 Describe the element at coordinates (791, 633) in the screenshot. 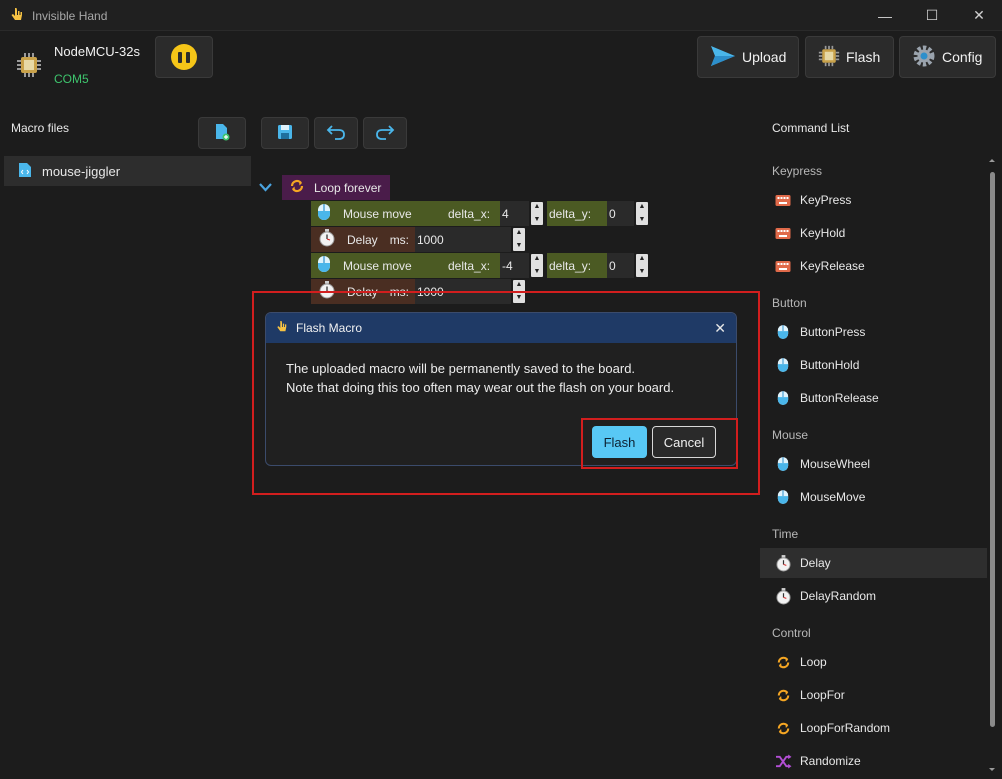

I see `group-control: Control` at that location.